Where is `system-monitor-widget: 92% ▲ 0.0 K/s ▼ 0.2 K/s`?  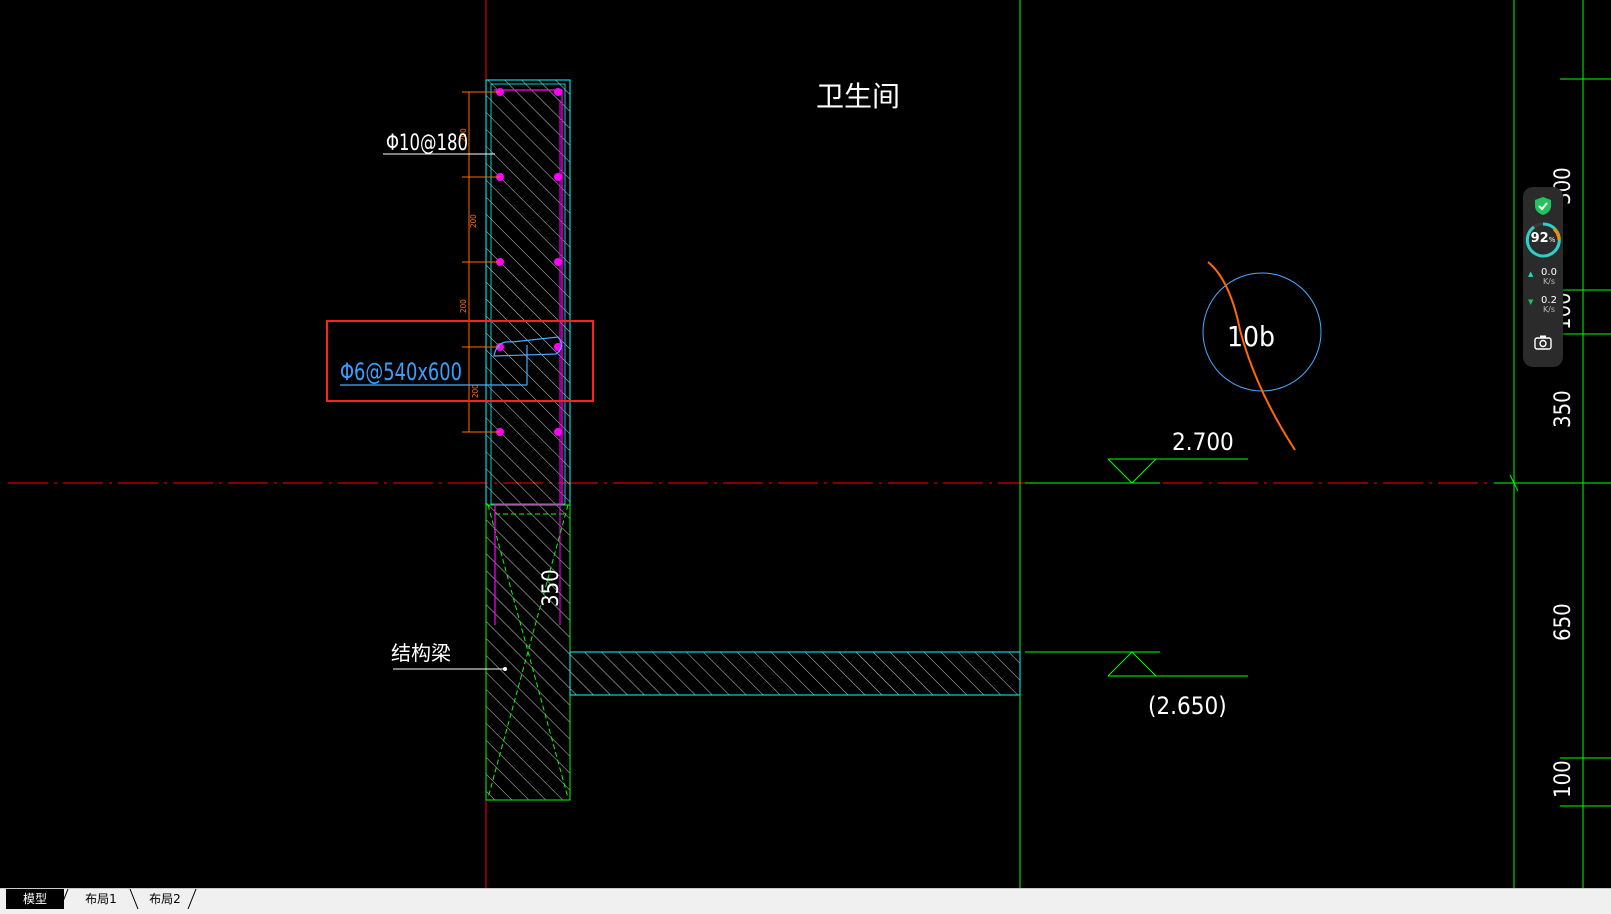
system-monitor-widget: 92% ▲ 0.0 K/s ▼ 0.2 K/s is located at coordinates (1543, 277).